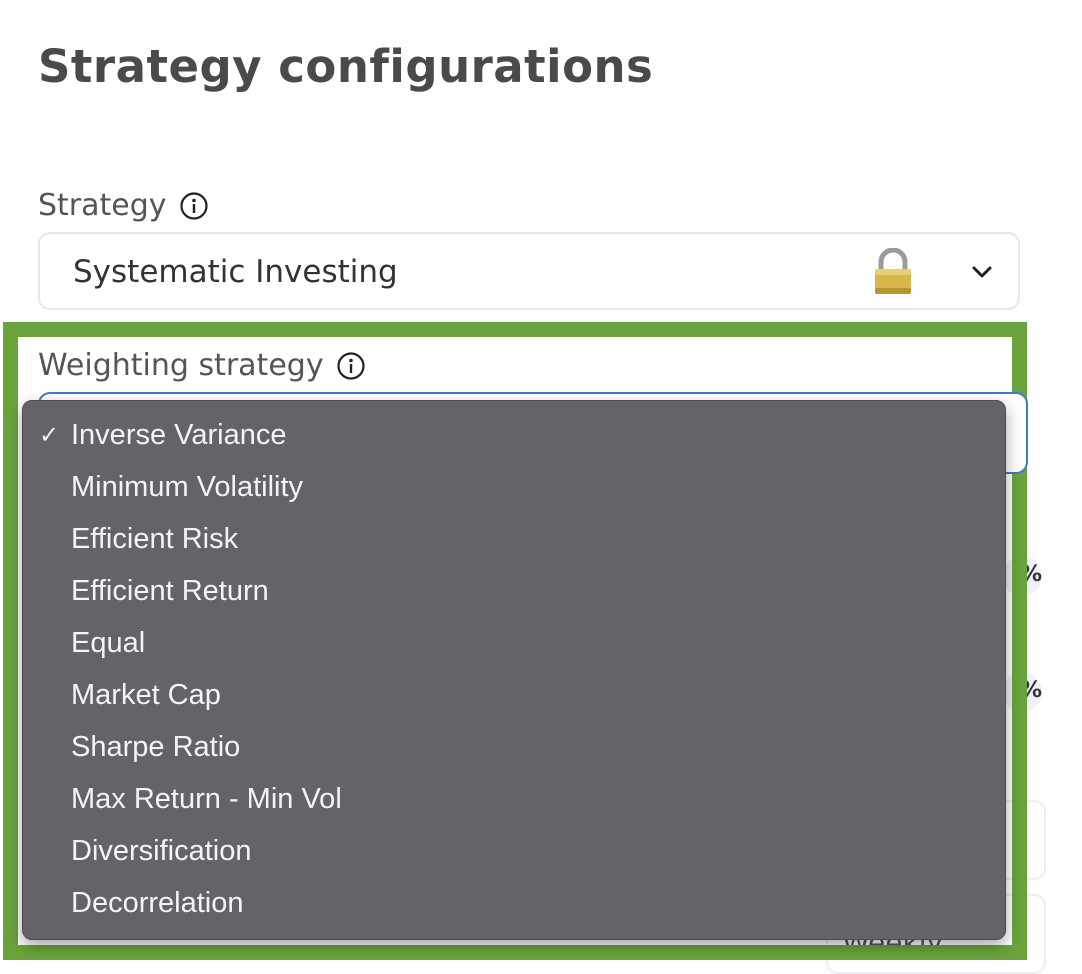 This screenshot has height=974, width=1082. What do you see at coordinates (178, 435) in the screenshot?
I see `menu-item-inverse-variance: Inverse Variance` at bounding box center [178, 435].